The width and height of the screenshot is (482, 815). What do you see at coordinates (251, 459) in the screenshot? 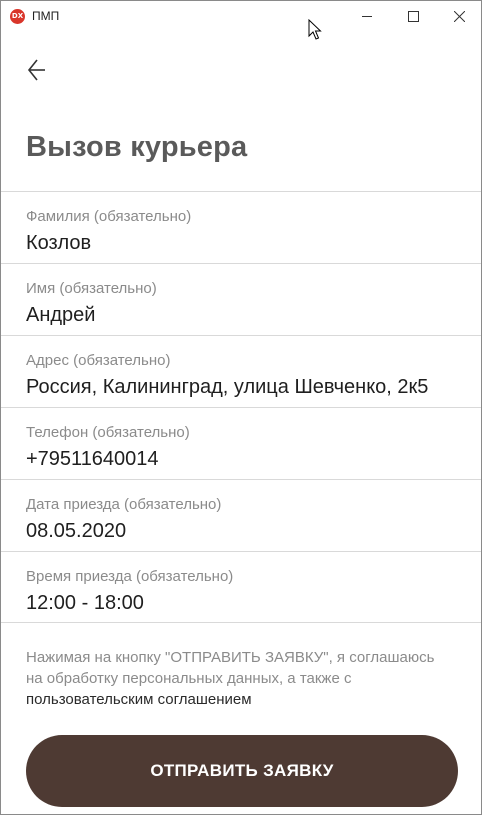
I see `phone-input: +79511640014` at bounding box center [251, 459].